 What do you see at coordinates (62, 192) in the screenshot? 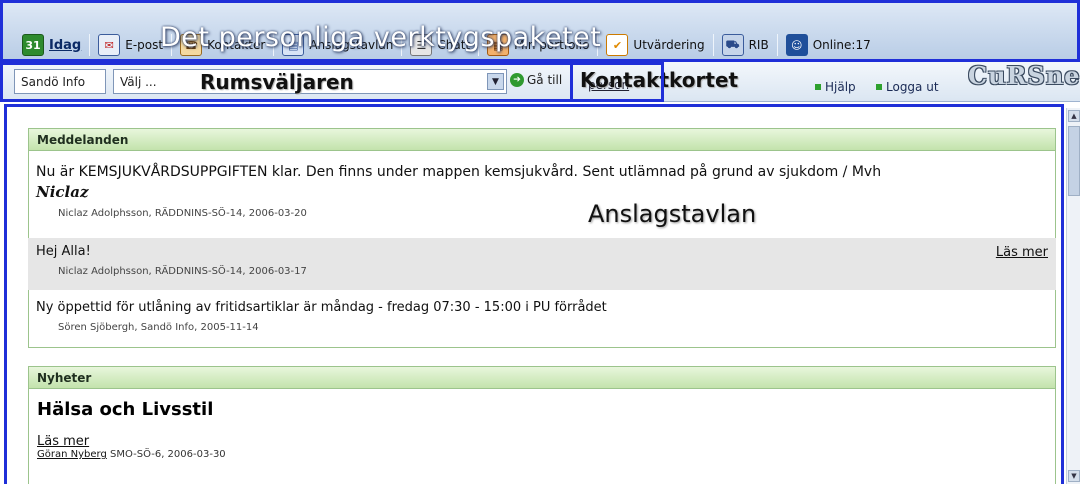
I see `message-signature: Niclaz` at bounding box center [62, 192].